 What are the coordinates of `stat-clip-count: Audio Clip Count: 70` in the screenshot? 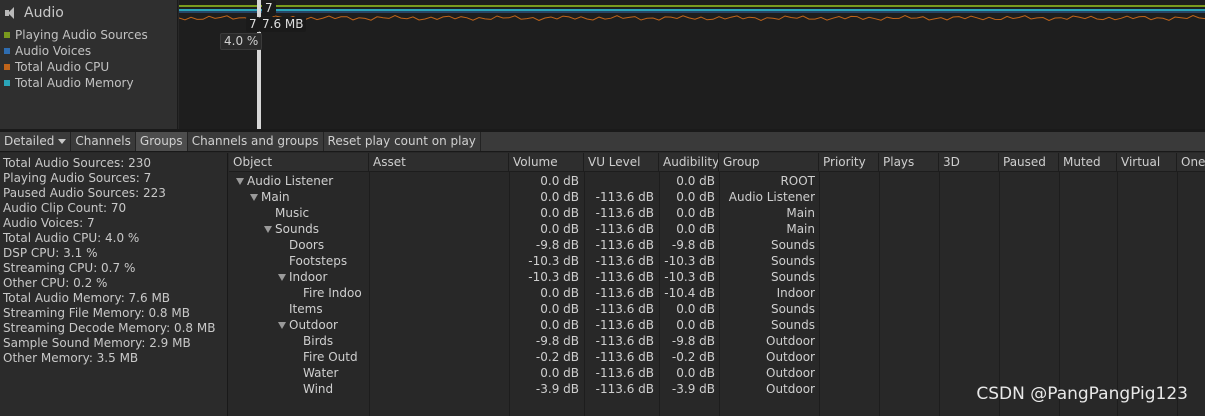 It's located at (65, 208).